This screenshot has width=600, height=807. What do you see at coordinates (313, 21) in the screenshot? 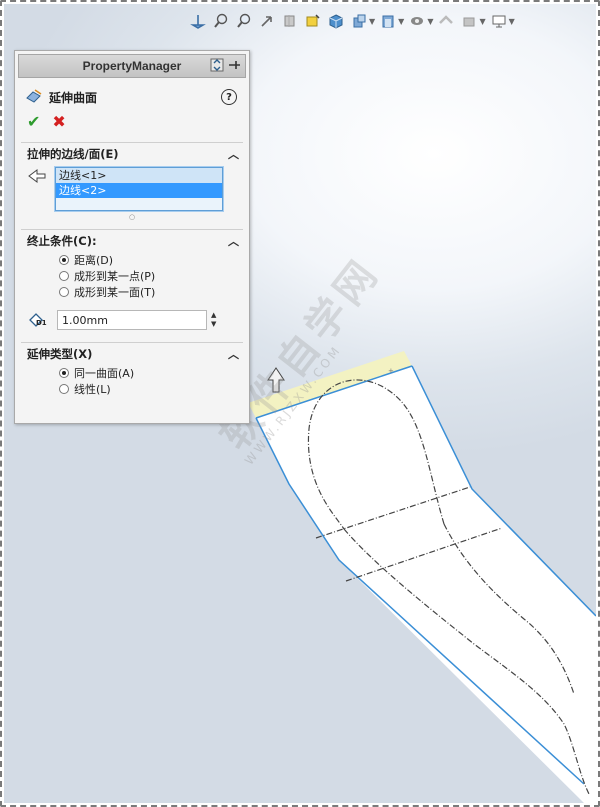
I see `dynamic-annotation-icon` at bounding box center [313, 21].